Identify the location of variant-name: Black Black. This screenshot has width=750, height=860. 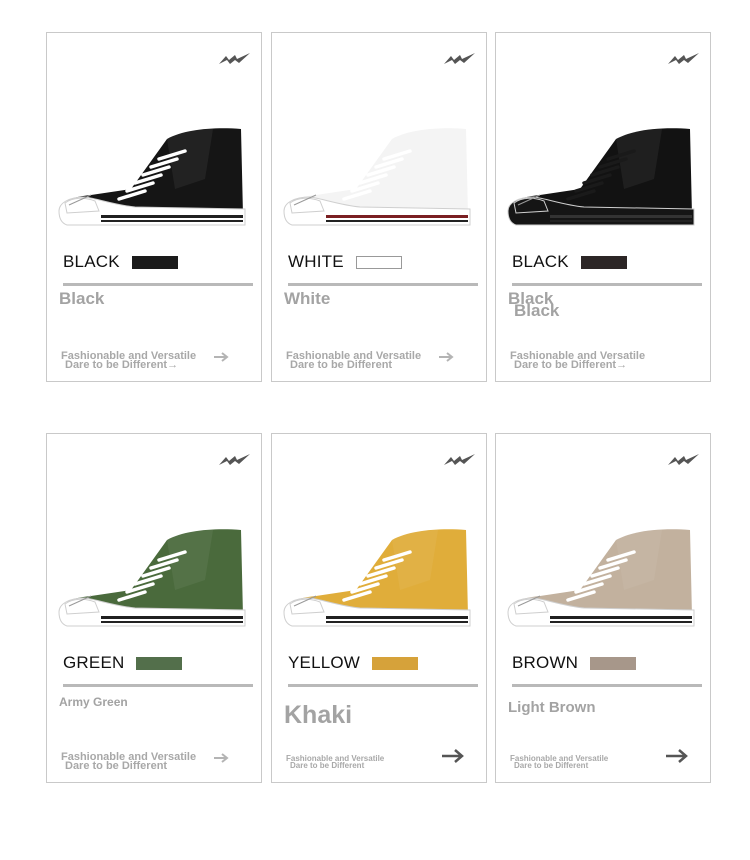
(534, 305).